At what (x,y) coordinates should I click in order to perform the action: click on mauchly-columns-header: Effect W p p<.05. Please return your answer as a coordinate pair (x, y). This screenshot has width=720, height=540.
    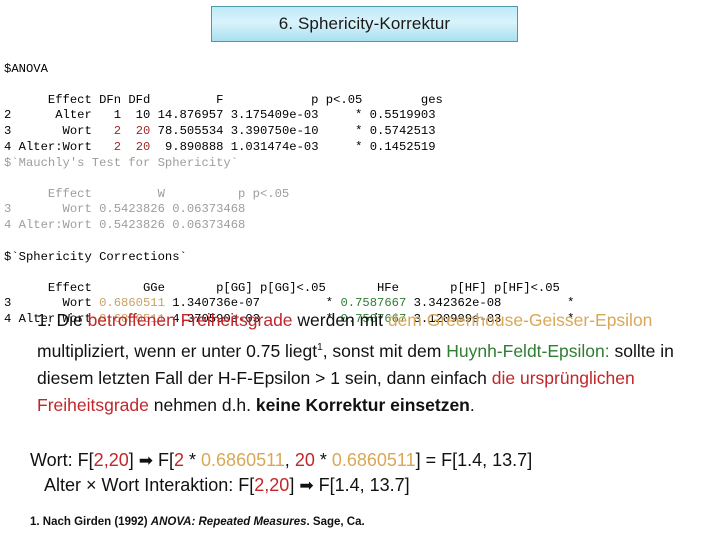
    Looking at the image, I should click on (147, 193).